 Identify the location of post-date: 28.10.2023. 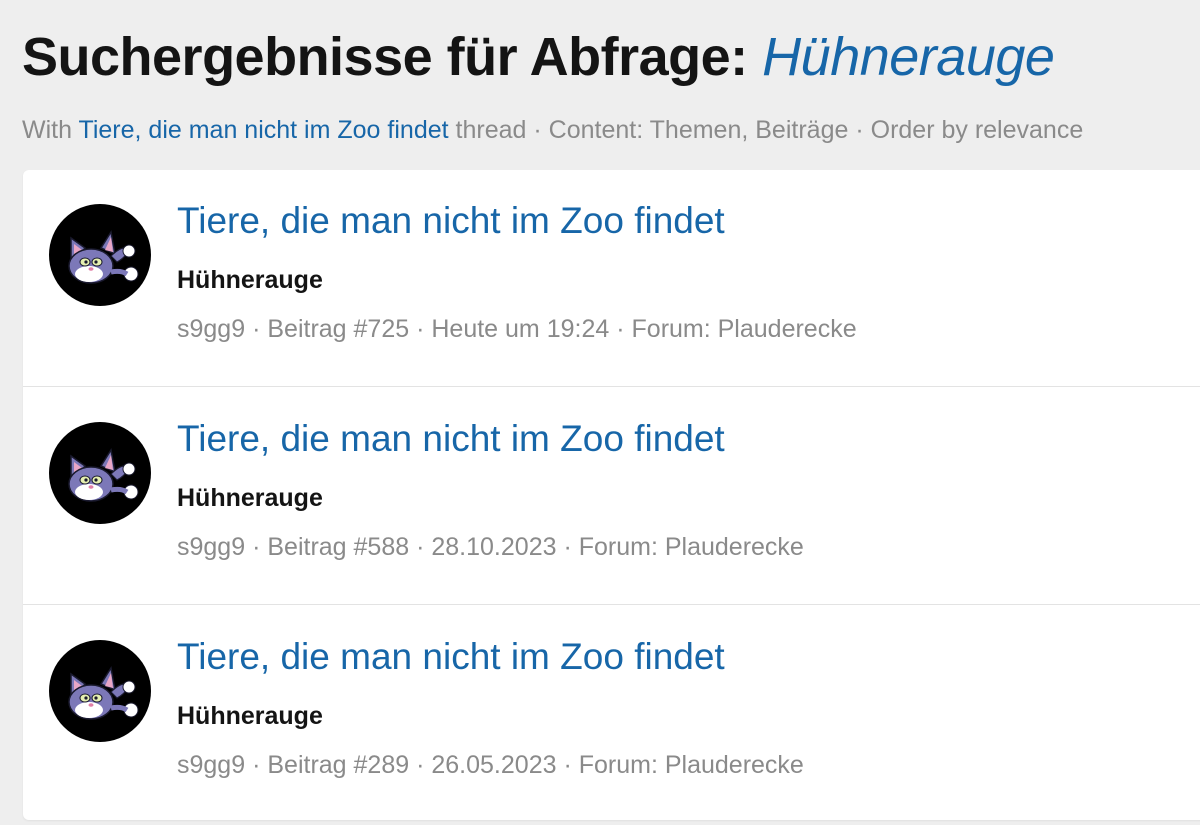
(494, 547).